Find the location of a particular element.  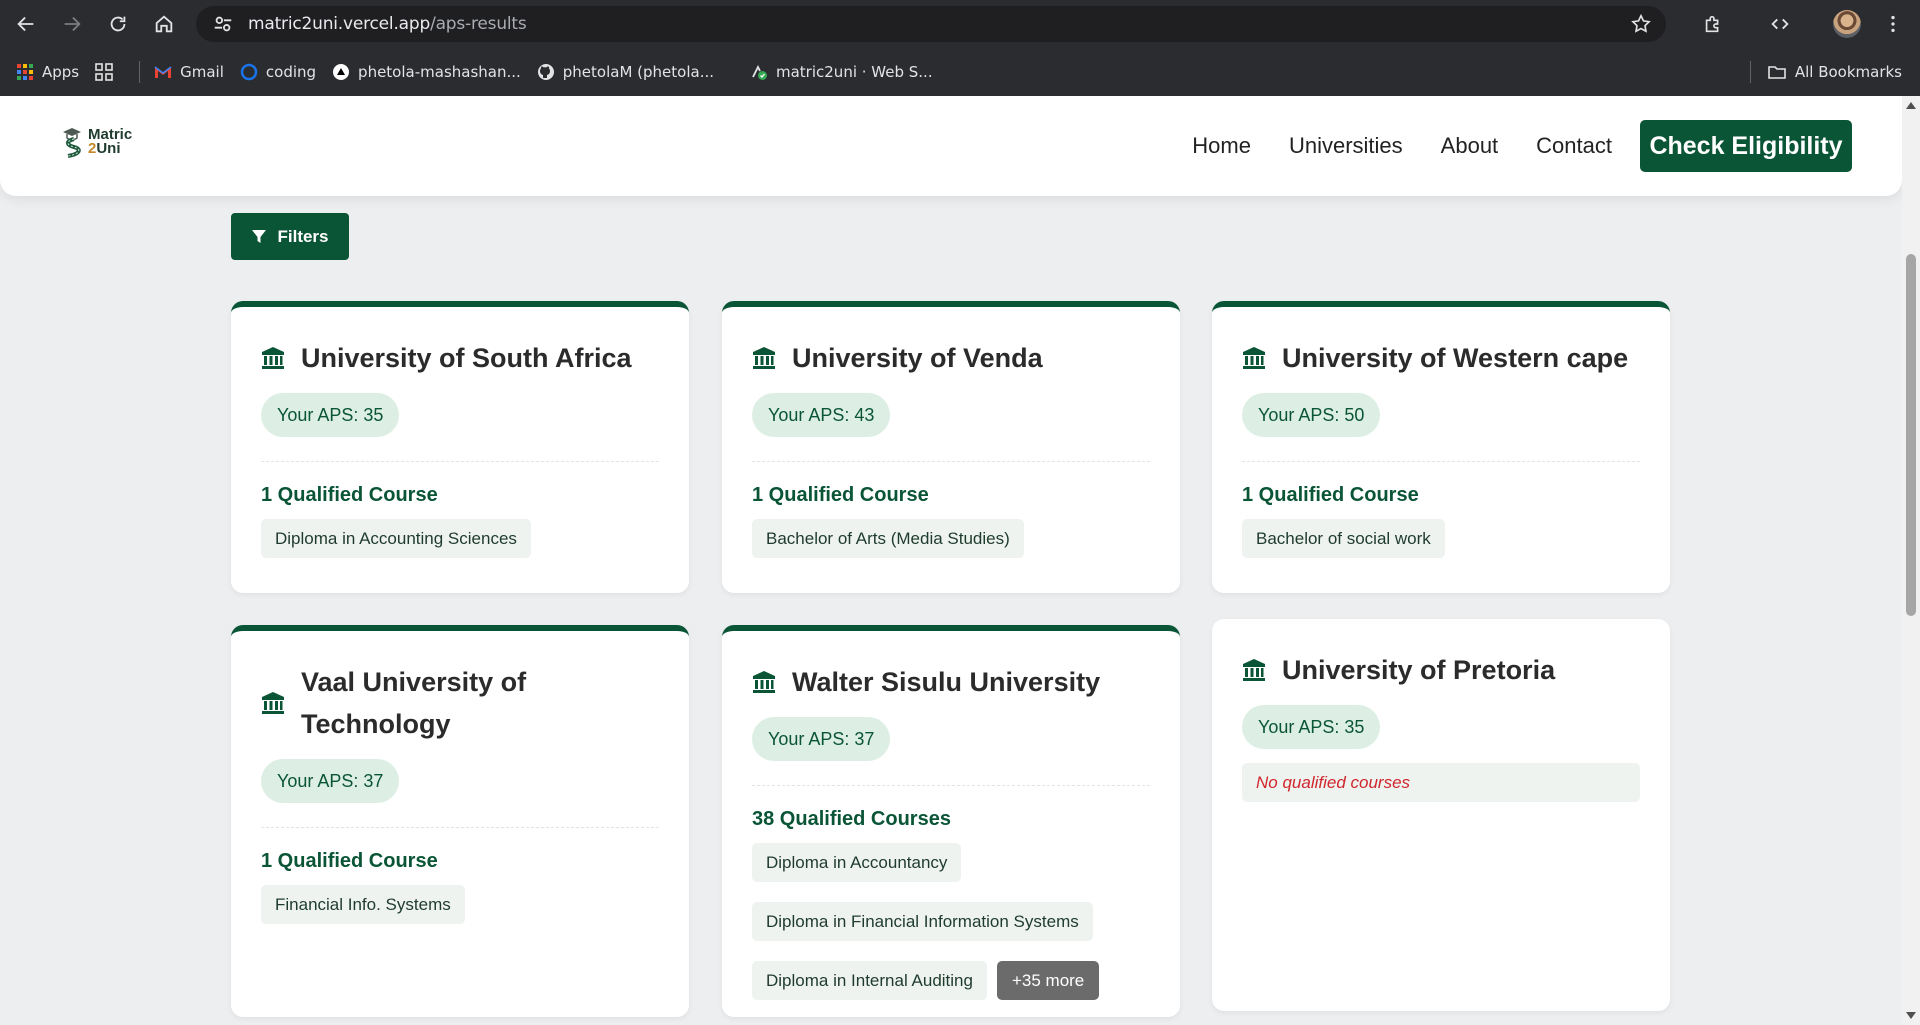

aps-badge: Your APS: 35 is located at coordinates (1311, 727).